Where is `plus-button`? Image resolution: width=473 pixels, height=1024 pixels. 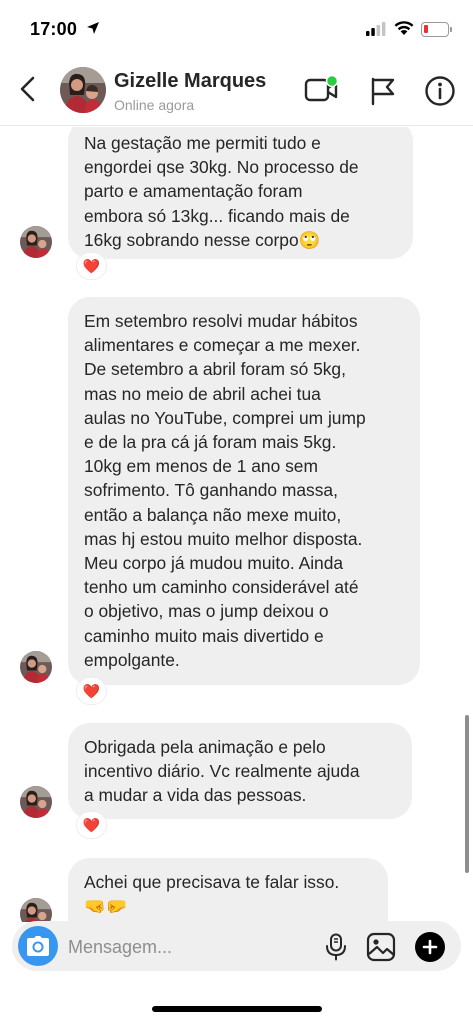 plus-button is located at coordinates (430, 947).